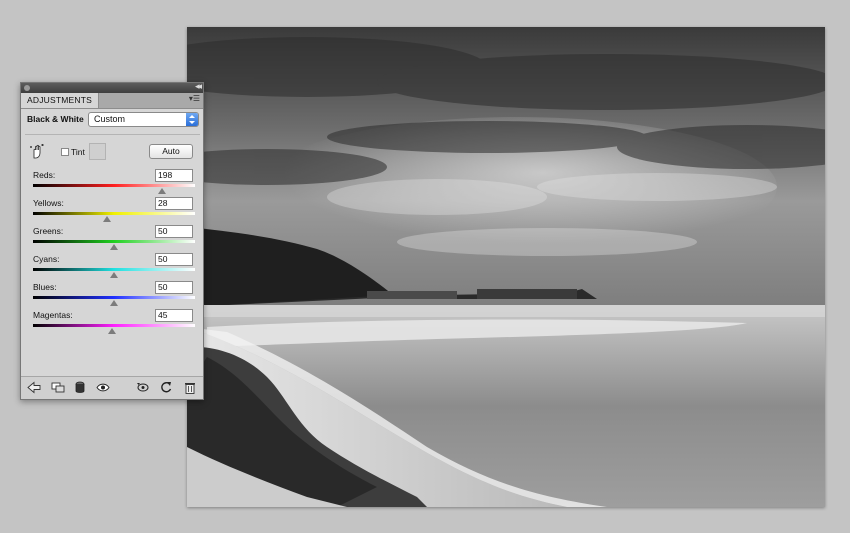 The width and height of the screenshot is (850, 533). I want to click on close-panel-icon, so click(27, 88).